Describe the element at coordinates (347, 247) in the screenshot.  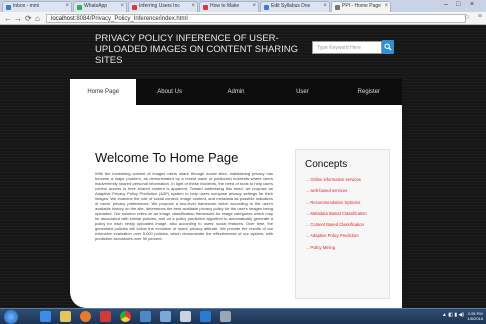
I see `concept-link: → Policy Mining` at that location.